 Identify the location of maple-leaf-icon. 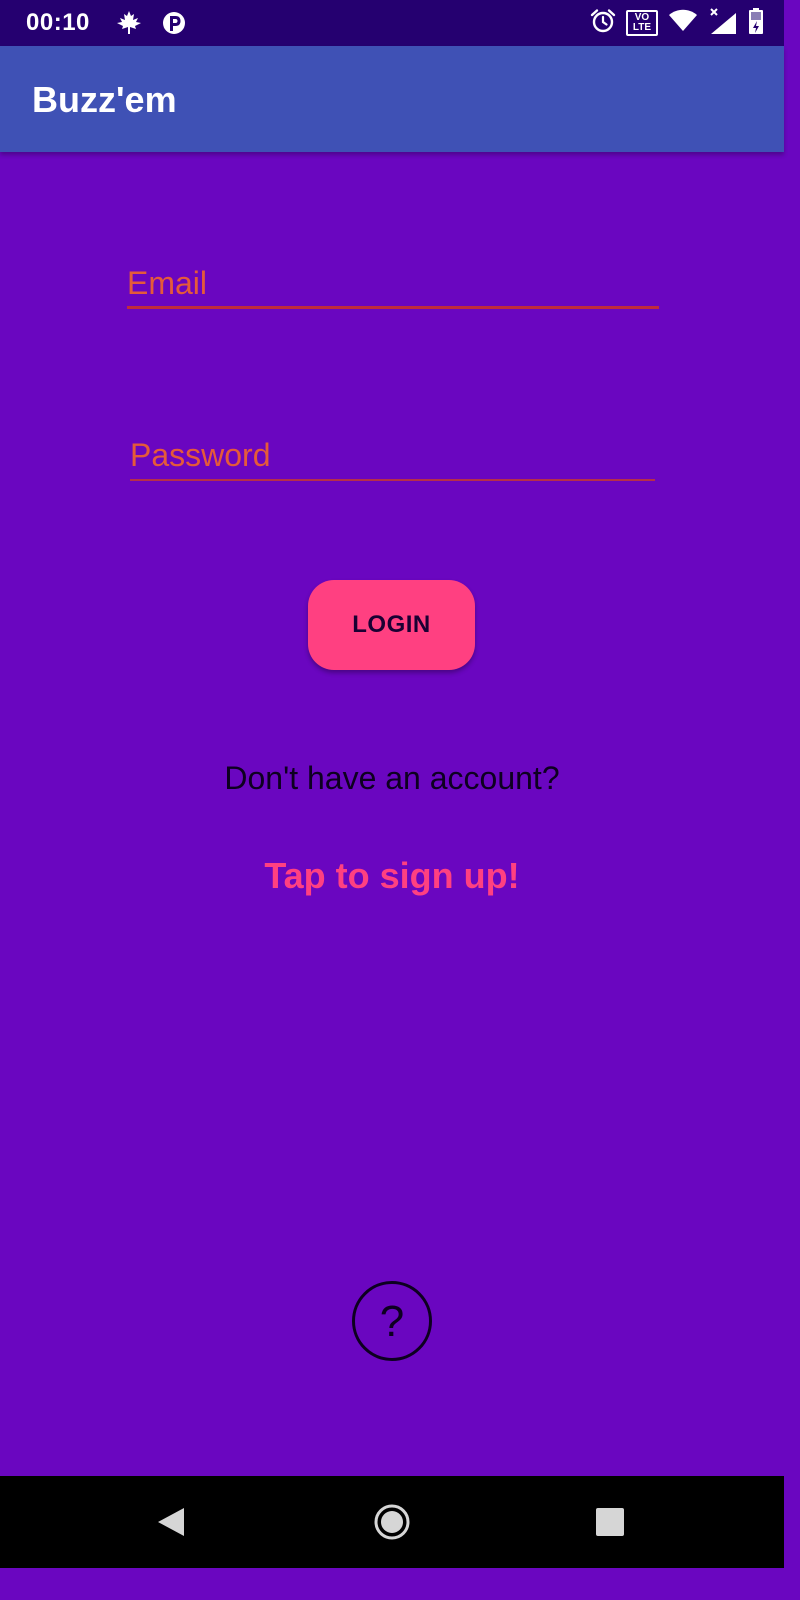
(129, 25).